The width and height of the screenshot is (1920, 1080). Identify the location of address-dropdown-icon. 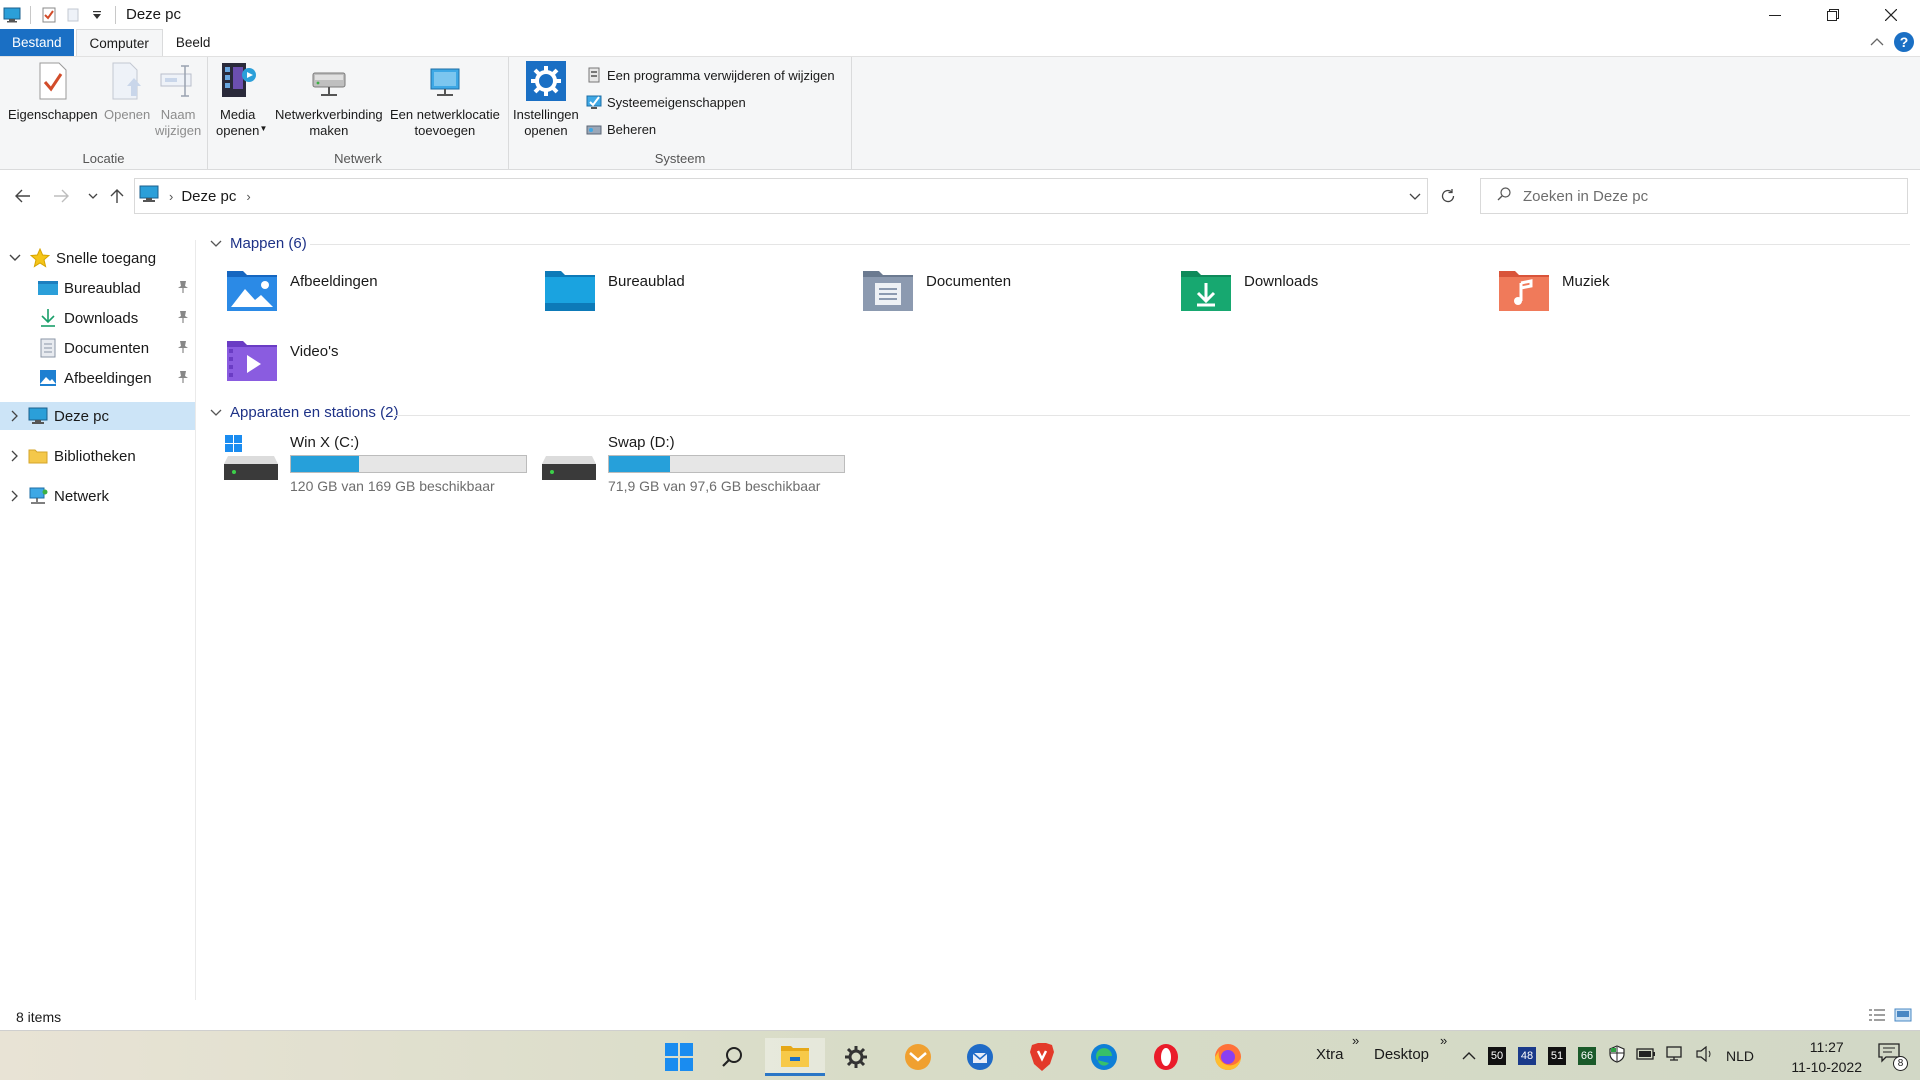
(1415, 196).